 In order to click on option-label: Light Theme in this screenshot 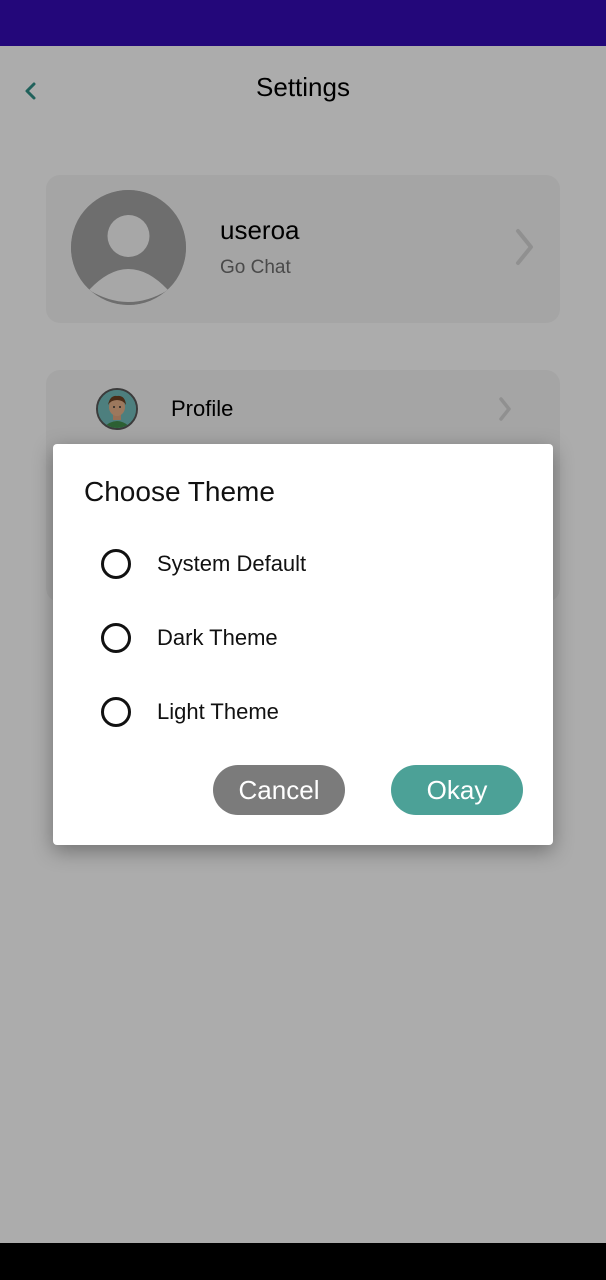, I will do `click(218, 711)`.